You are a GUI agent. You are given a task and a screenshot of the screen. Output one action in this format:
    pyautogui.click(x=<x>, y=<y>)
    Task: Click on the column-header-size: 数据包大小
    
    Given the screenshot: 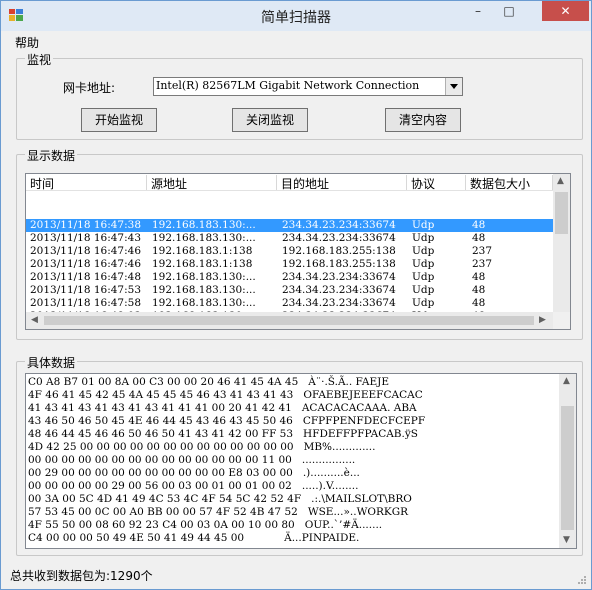 What is the action you would take?
    pyautogui.click(x=509, y=182)
    